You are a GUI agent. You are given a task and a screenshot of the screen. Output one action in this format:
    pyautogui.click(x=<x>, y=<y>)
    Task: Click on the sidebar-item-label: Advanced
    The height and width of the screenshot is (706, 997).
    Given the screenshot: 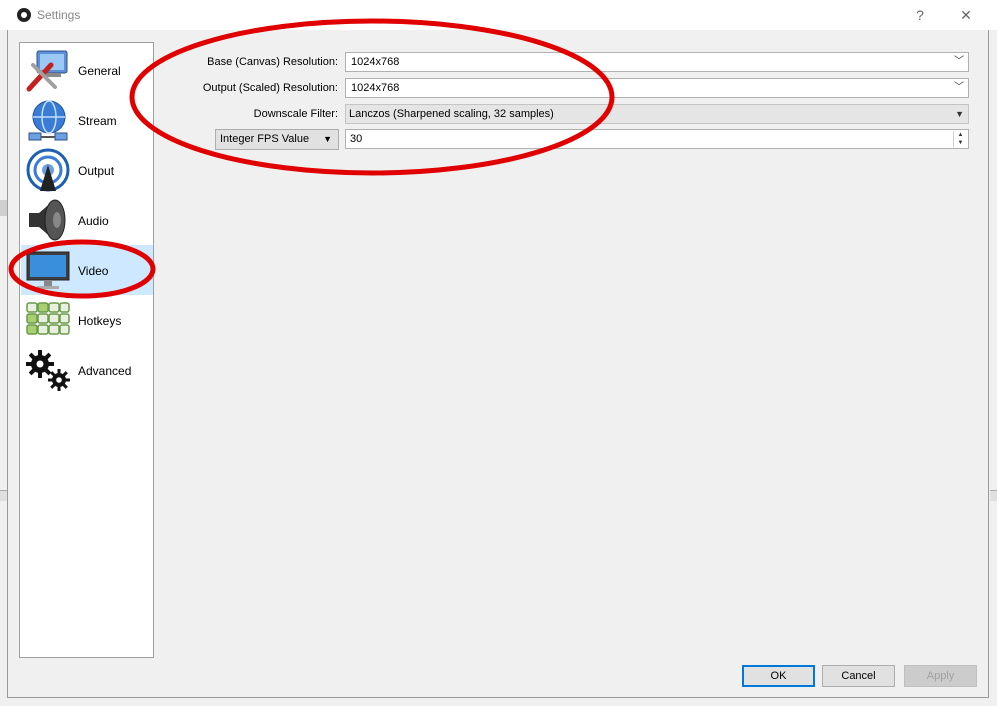 What is the action you would take?
    pyautogui.click(x=105, y=371)
    